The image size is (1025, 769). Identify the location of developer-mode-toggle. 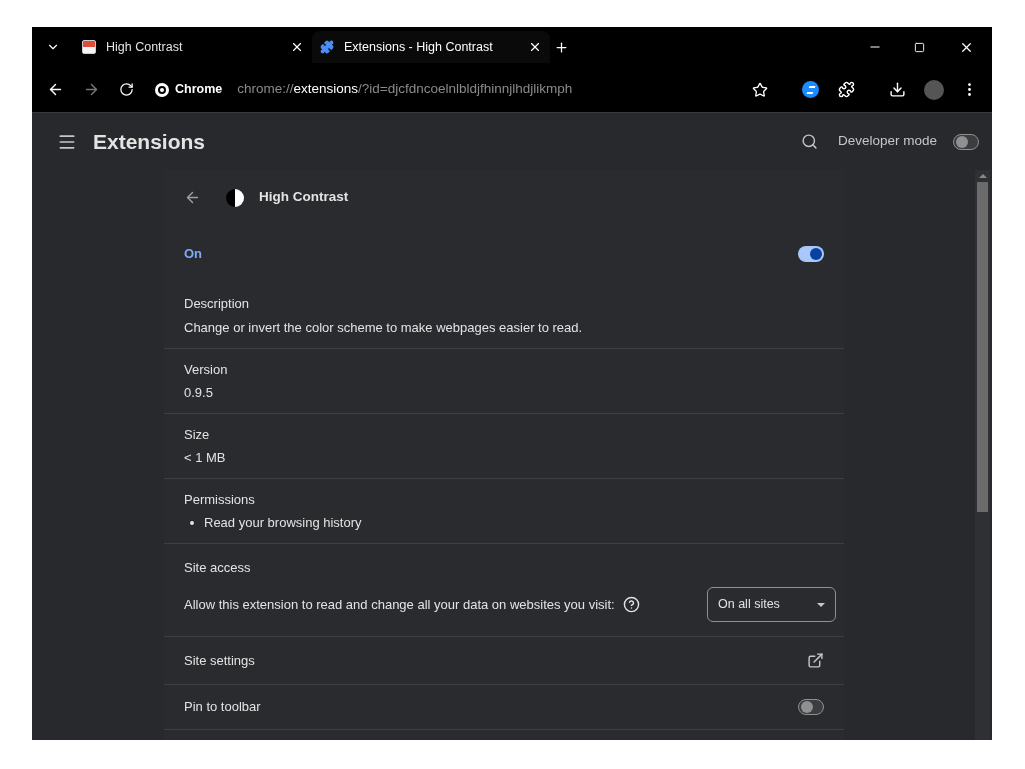
(966, 141).